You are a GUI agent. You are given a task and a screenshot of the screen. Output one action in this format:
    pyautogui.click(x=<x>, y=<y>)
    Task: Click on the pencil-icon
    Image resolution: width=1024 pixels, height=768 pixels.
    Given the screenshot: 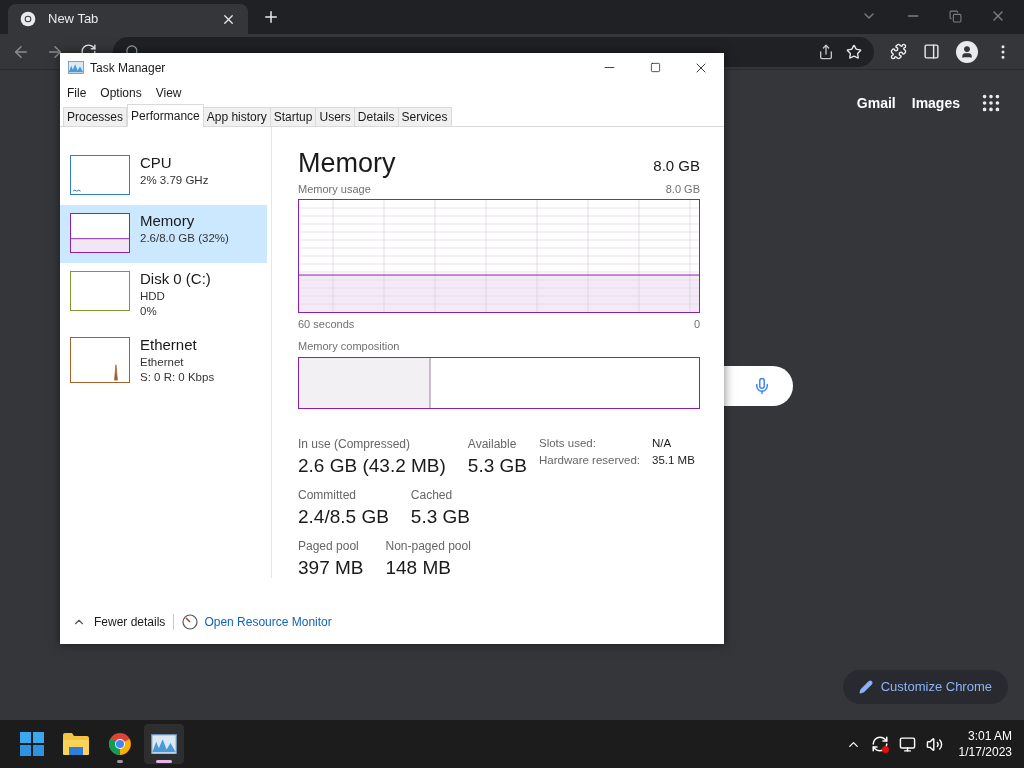 What is the action you would take?
    pyautogui.click(x=865, y=687)
    